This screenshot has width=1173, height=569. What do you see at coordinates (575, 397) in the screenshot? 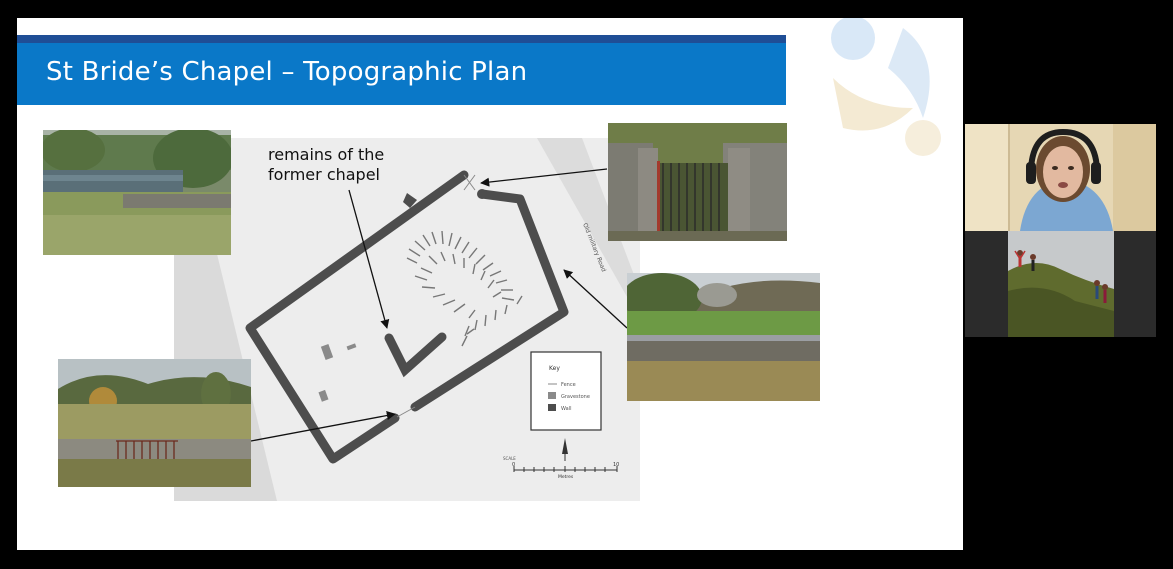
I see `key-gravestone: Gravestone` at bounding box center [575, 397].